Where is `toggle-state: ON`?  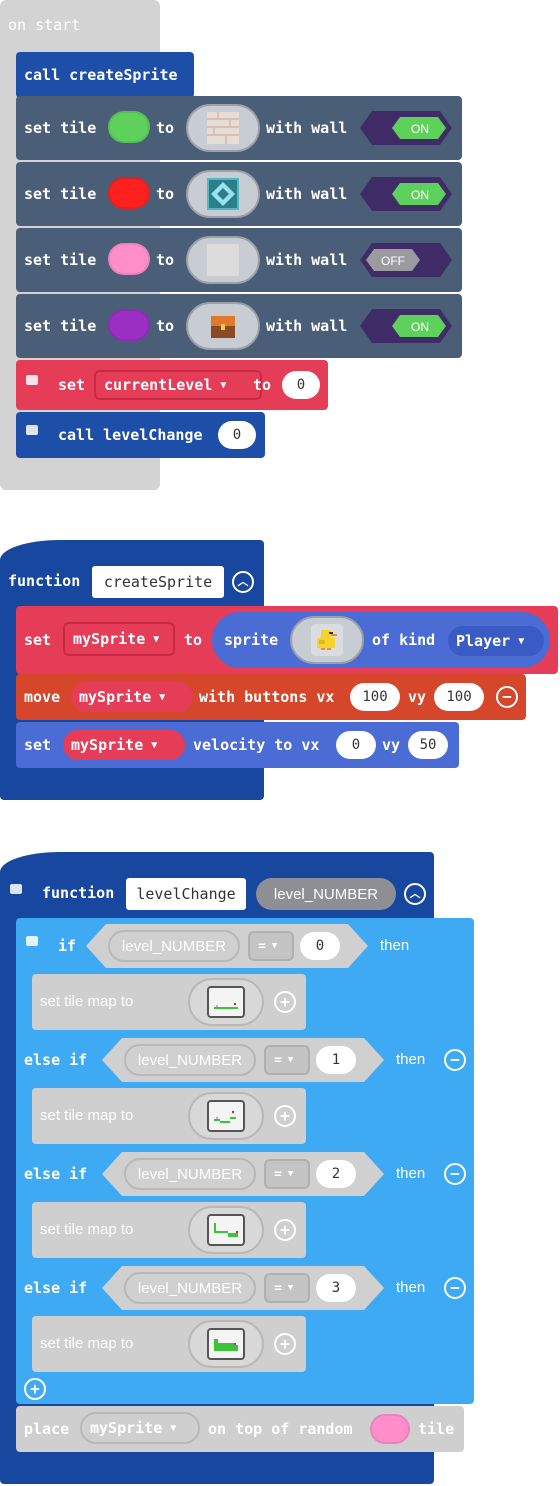 toggle-state: ON is located at coordinates (420, 327).